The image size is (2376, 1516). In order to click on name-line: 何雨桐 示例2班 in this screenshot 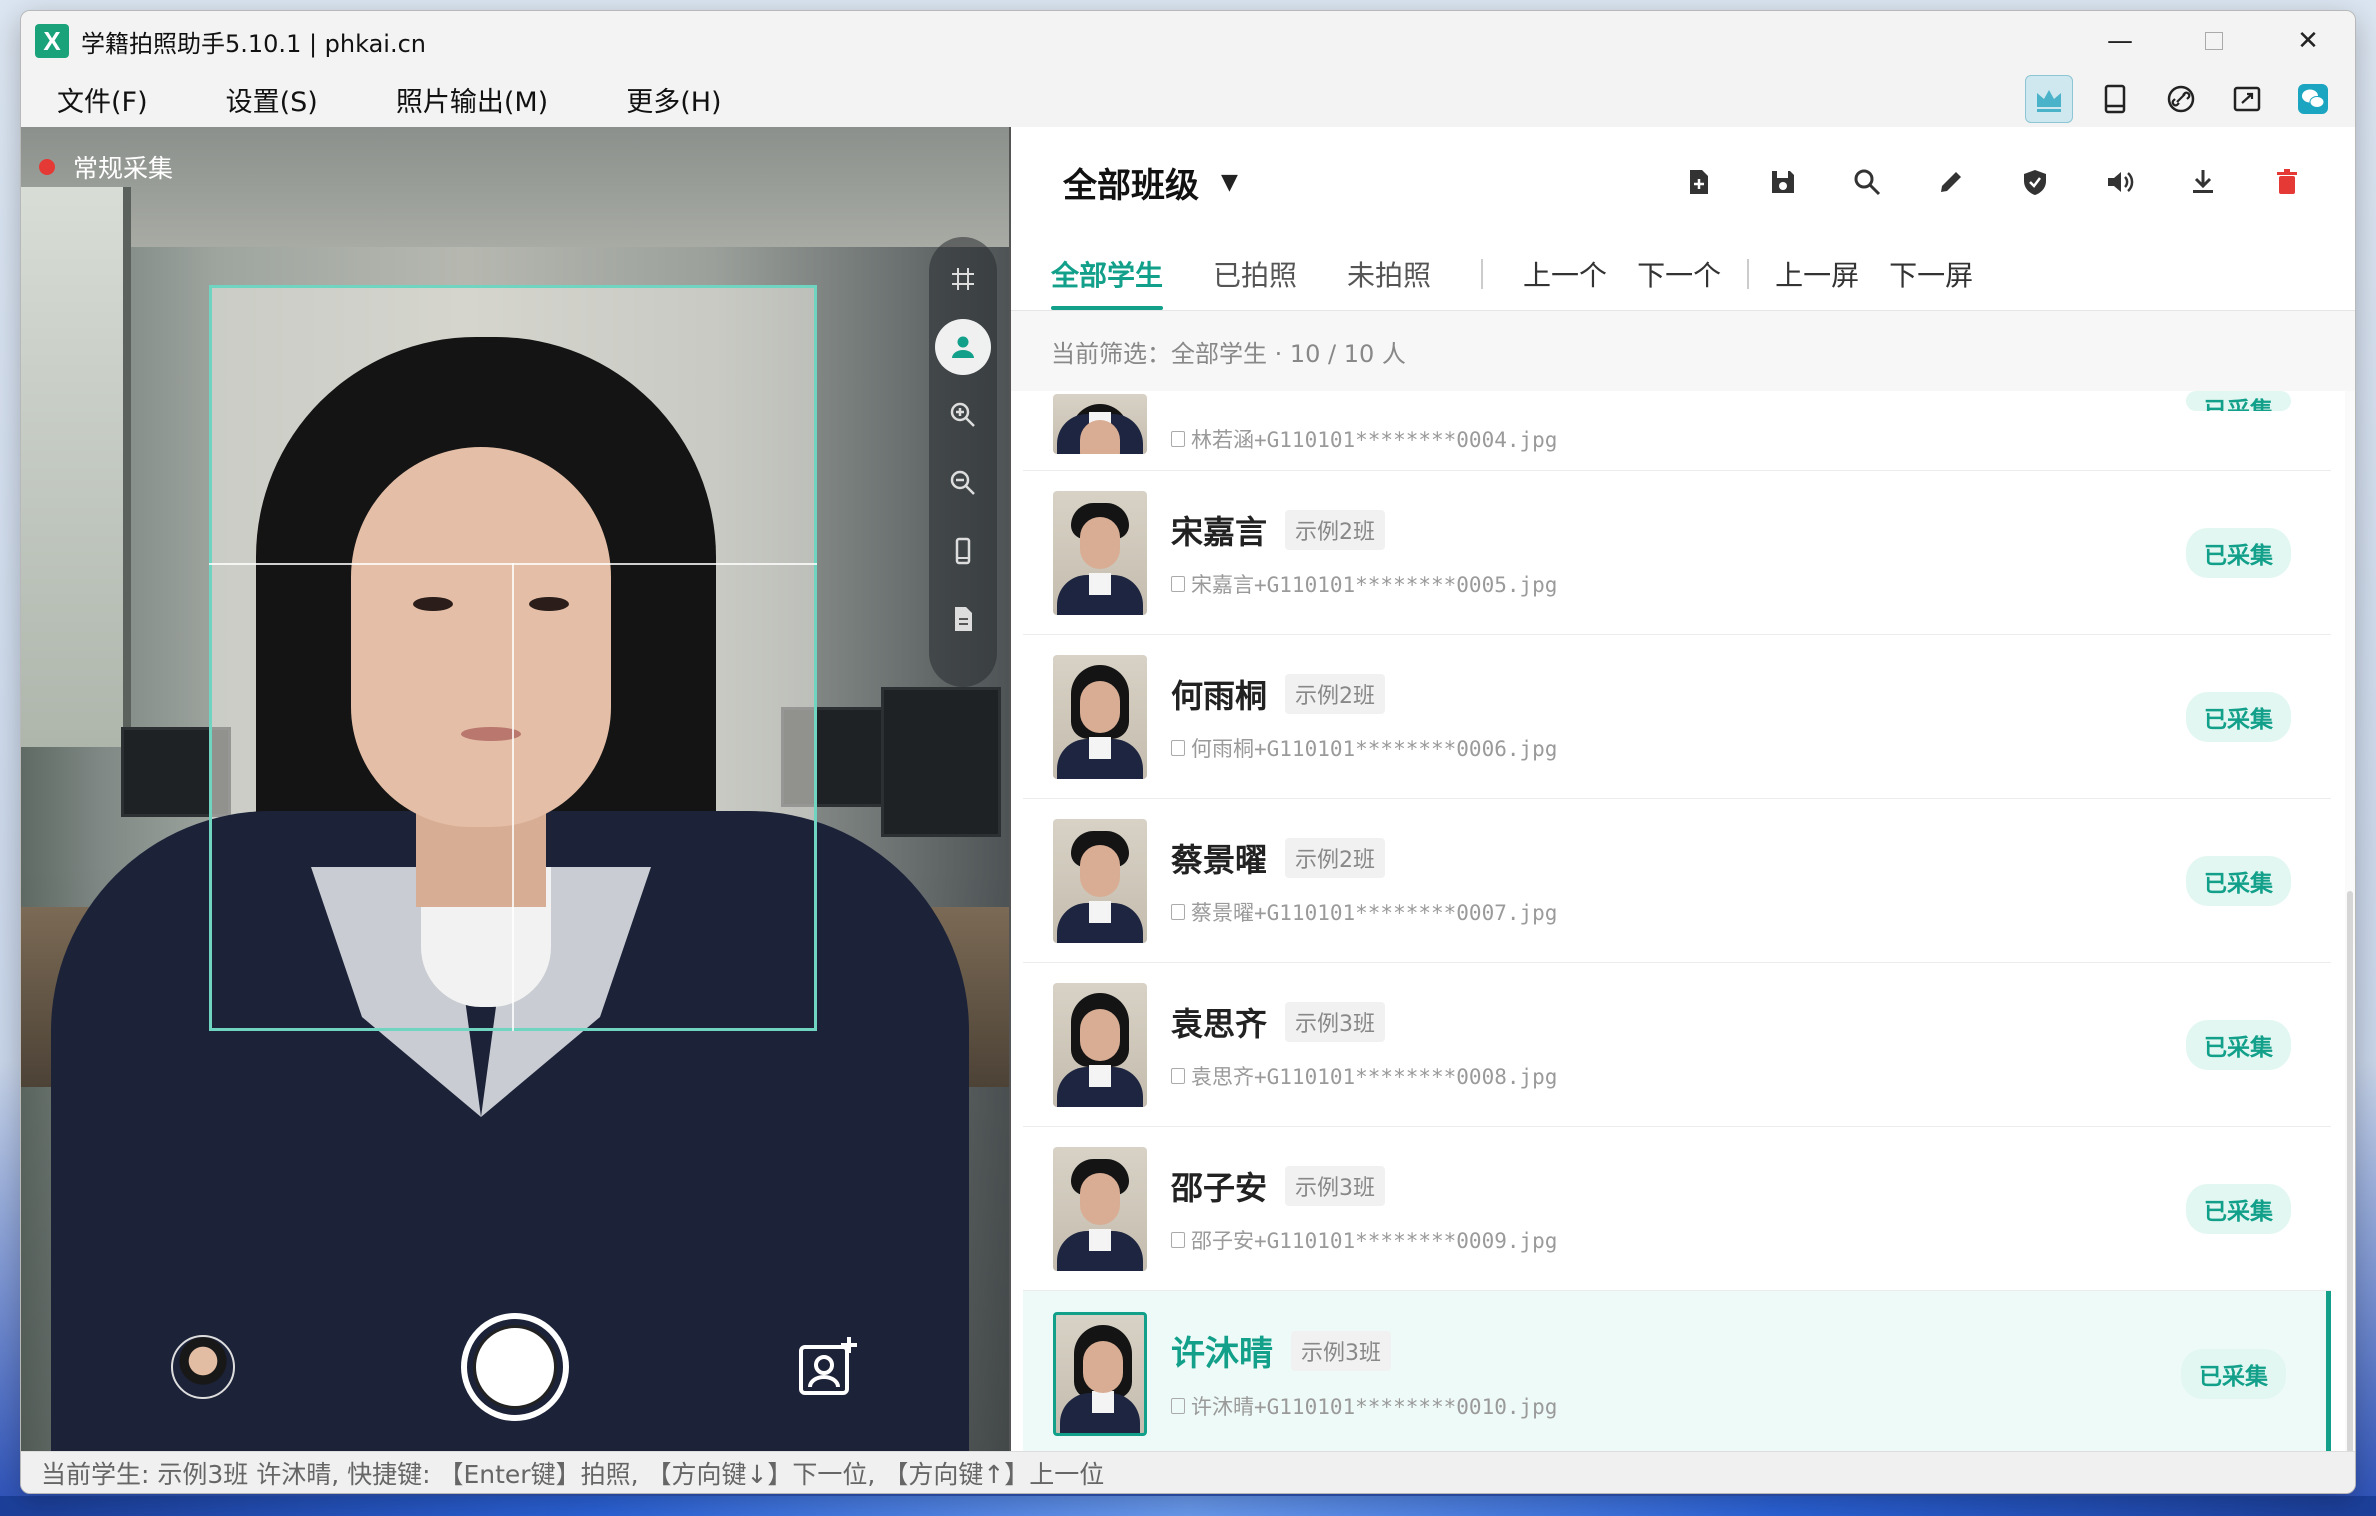, I will do `click(1364, 694)`.